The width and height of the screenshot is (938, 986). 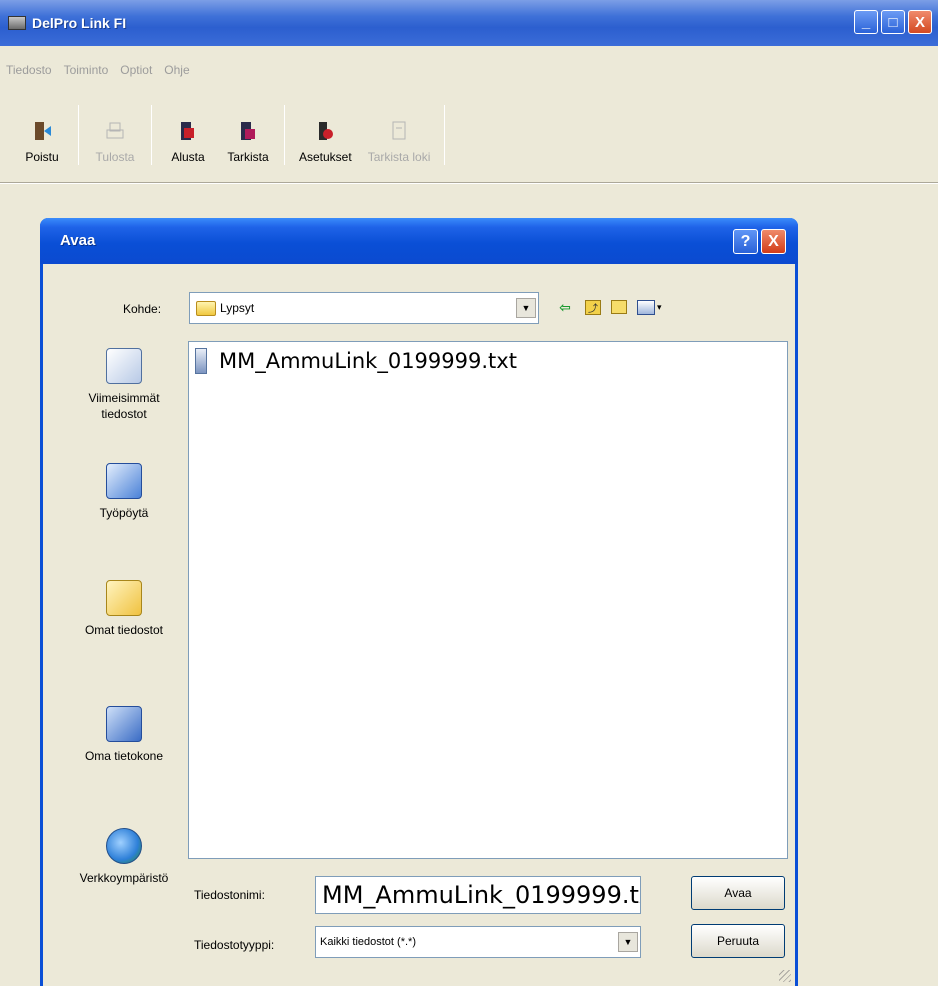 What do you see at coordinates (738, 941) in the screenshot?
I see `cancel-button: Peruuta` at bounding box center [738, 941].